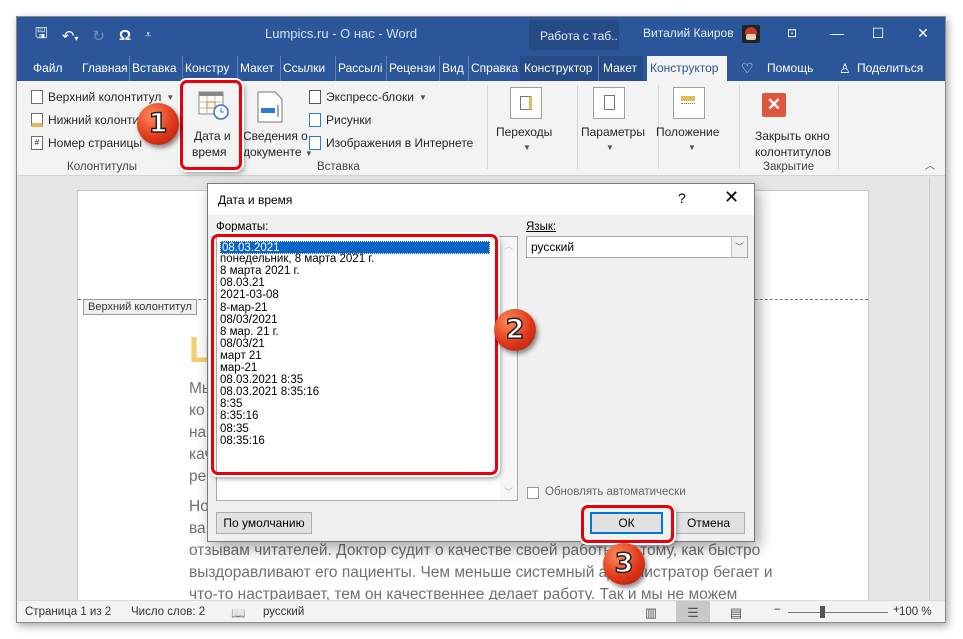  I want to click on zoom-level: 100 %, so click(915, 612).